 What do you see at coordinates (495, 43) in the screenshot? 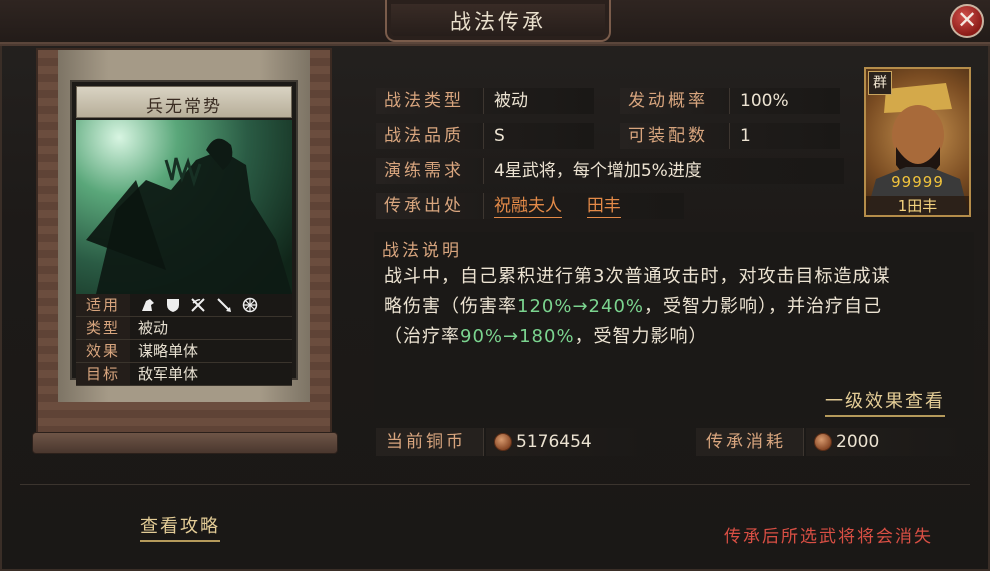
I see `title-divider` at bounding box center [495, 43].